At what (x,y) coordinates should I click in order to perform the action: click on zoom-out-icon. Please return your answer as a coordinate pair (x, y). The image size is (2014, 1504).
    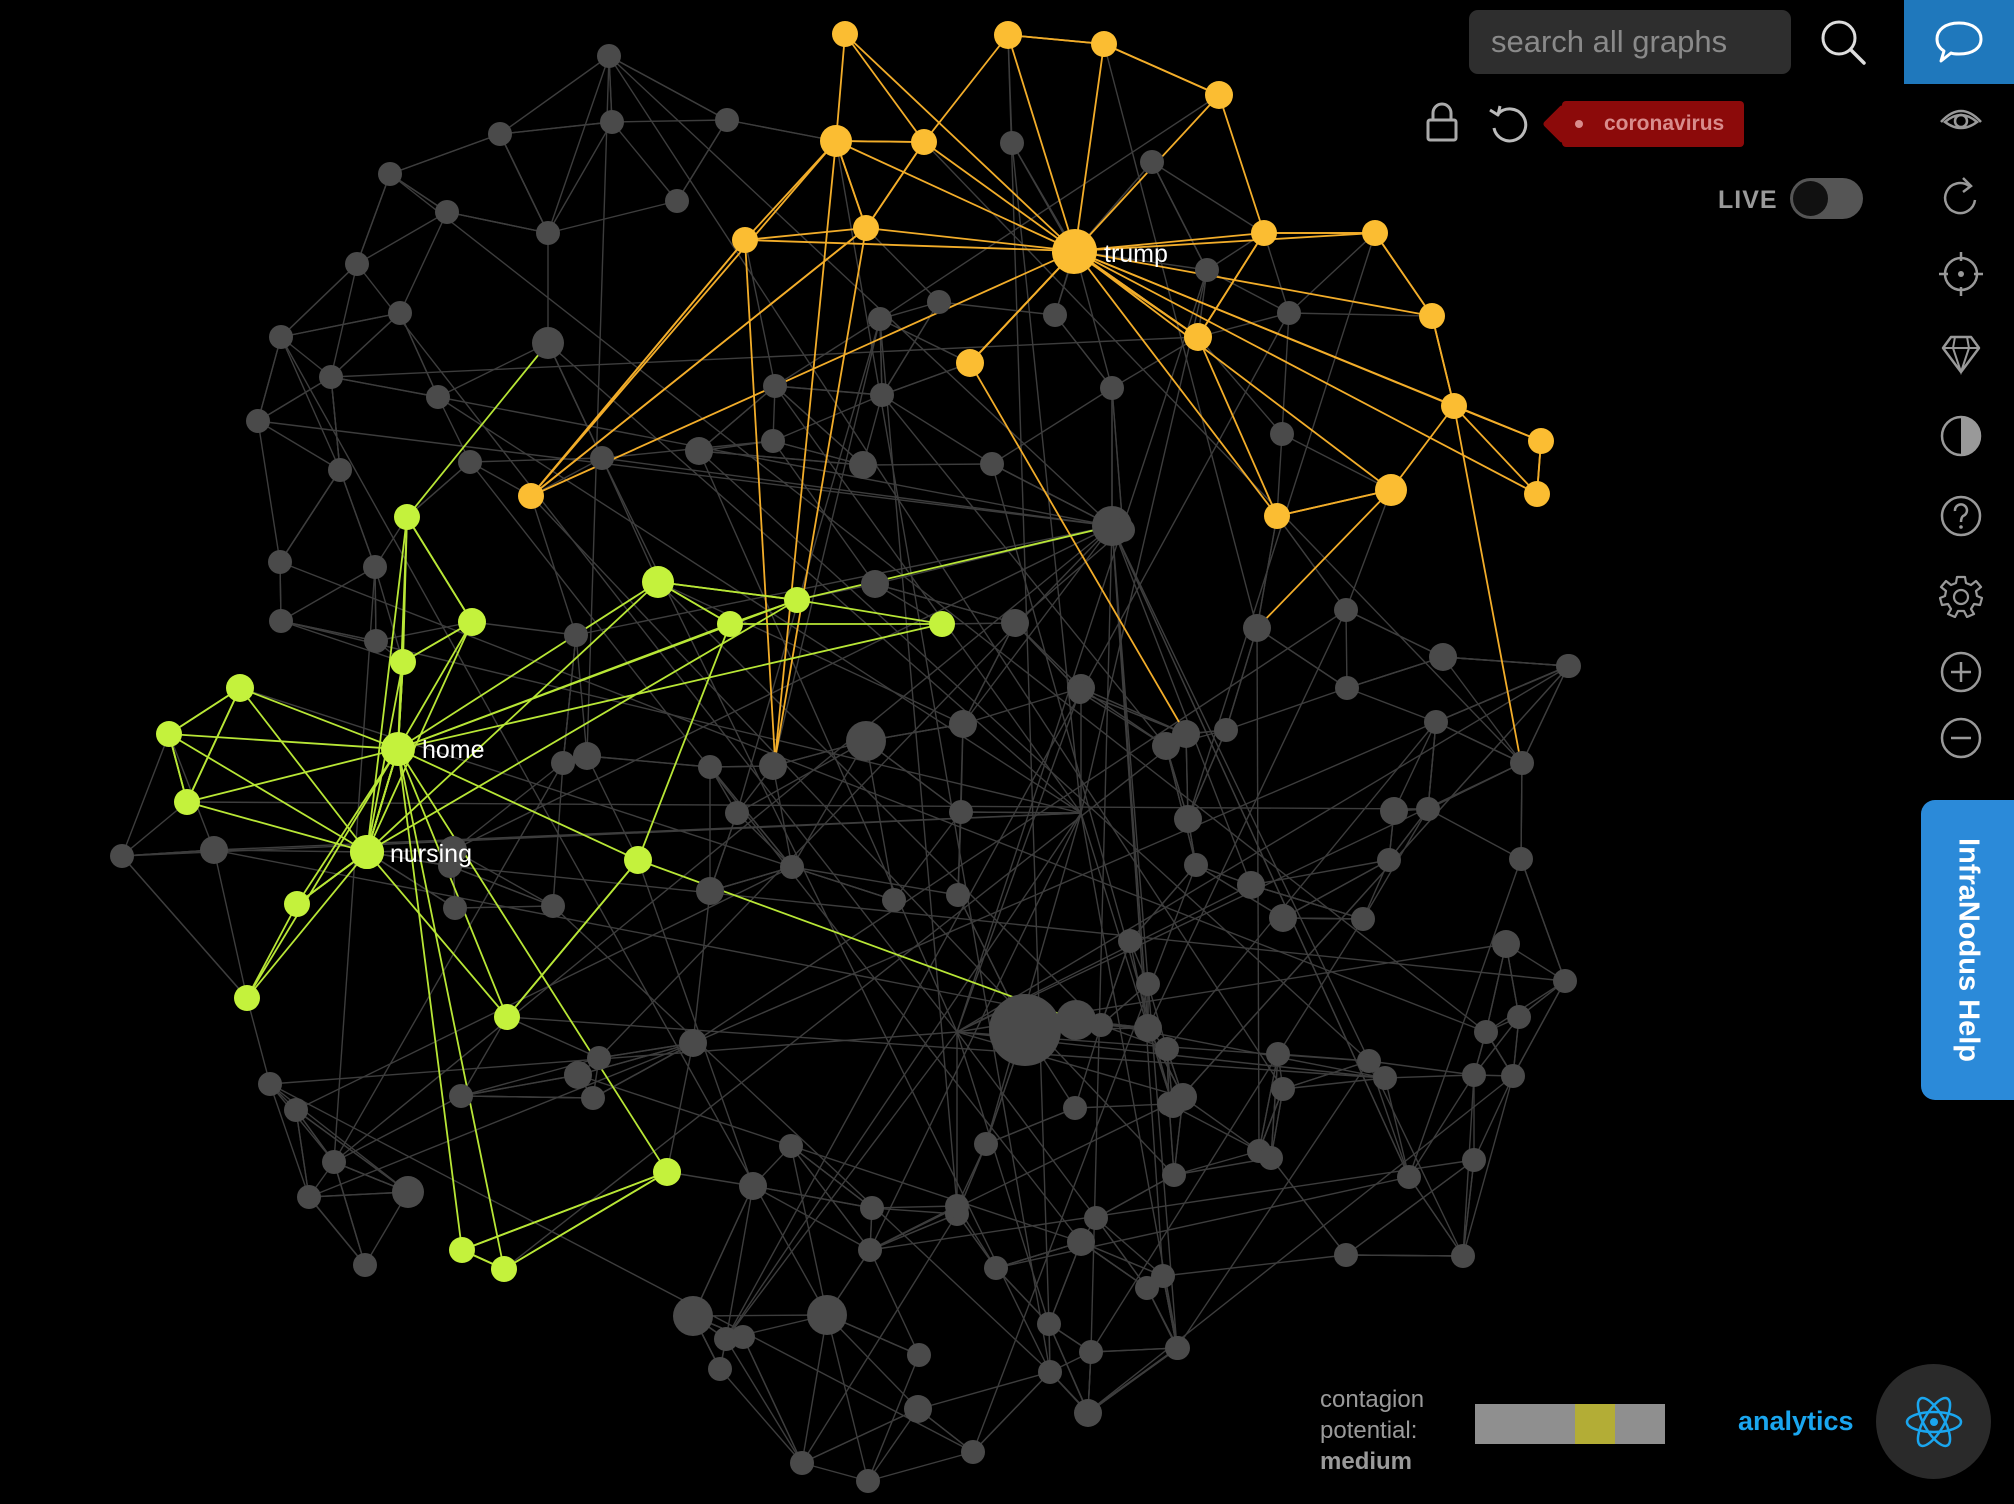
    Looking at the image, I should click on (1961, 738).